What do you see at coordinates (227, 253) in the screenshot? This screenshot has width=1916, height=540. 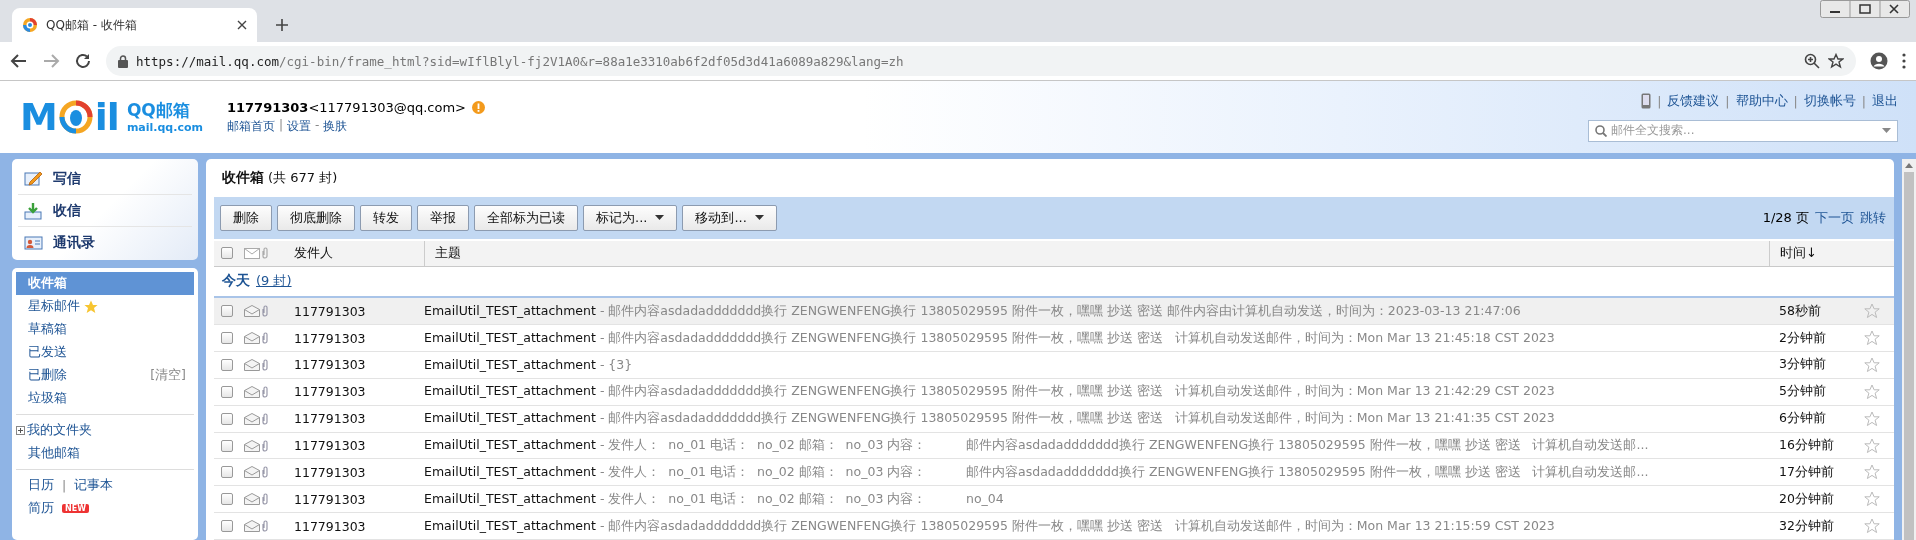 I see `select-all-checkbox` at bounding box center [227, 253].